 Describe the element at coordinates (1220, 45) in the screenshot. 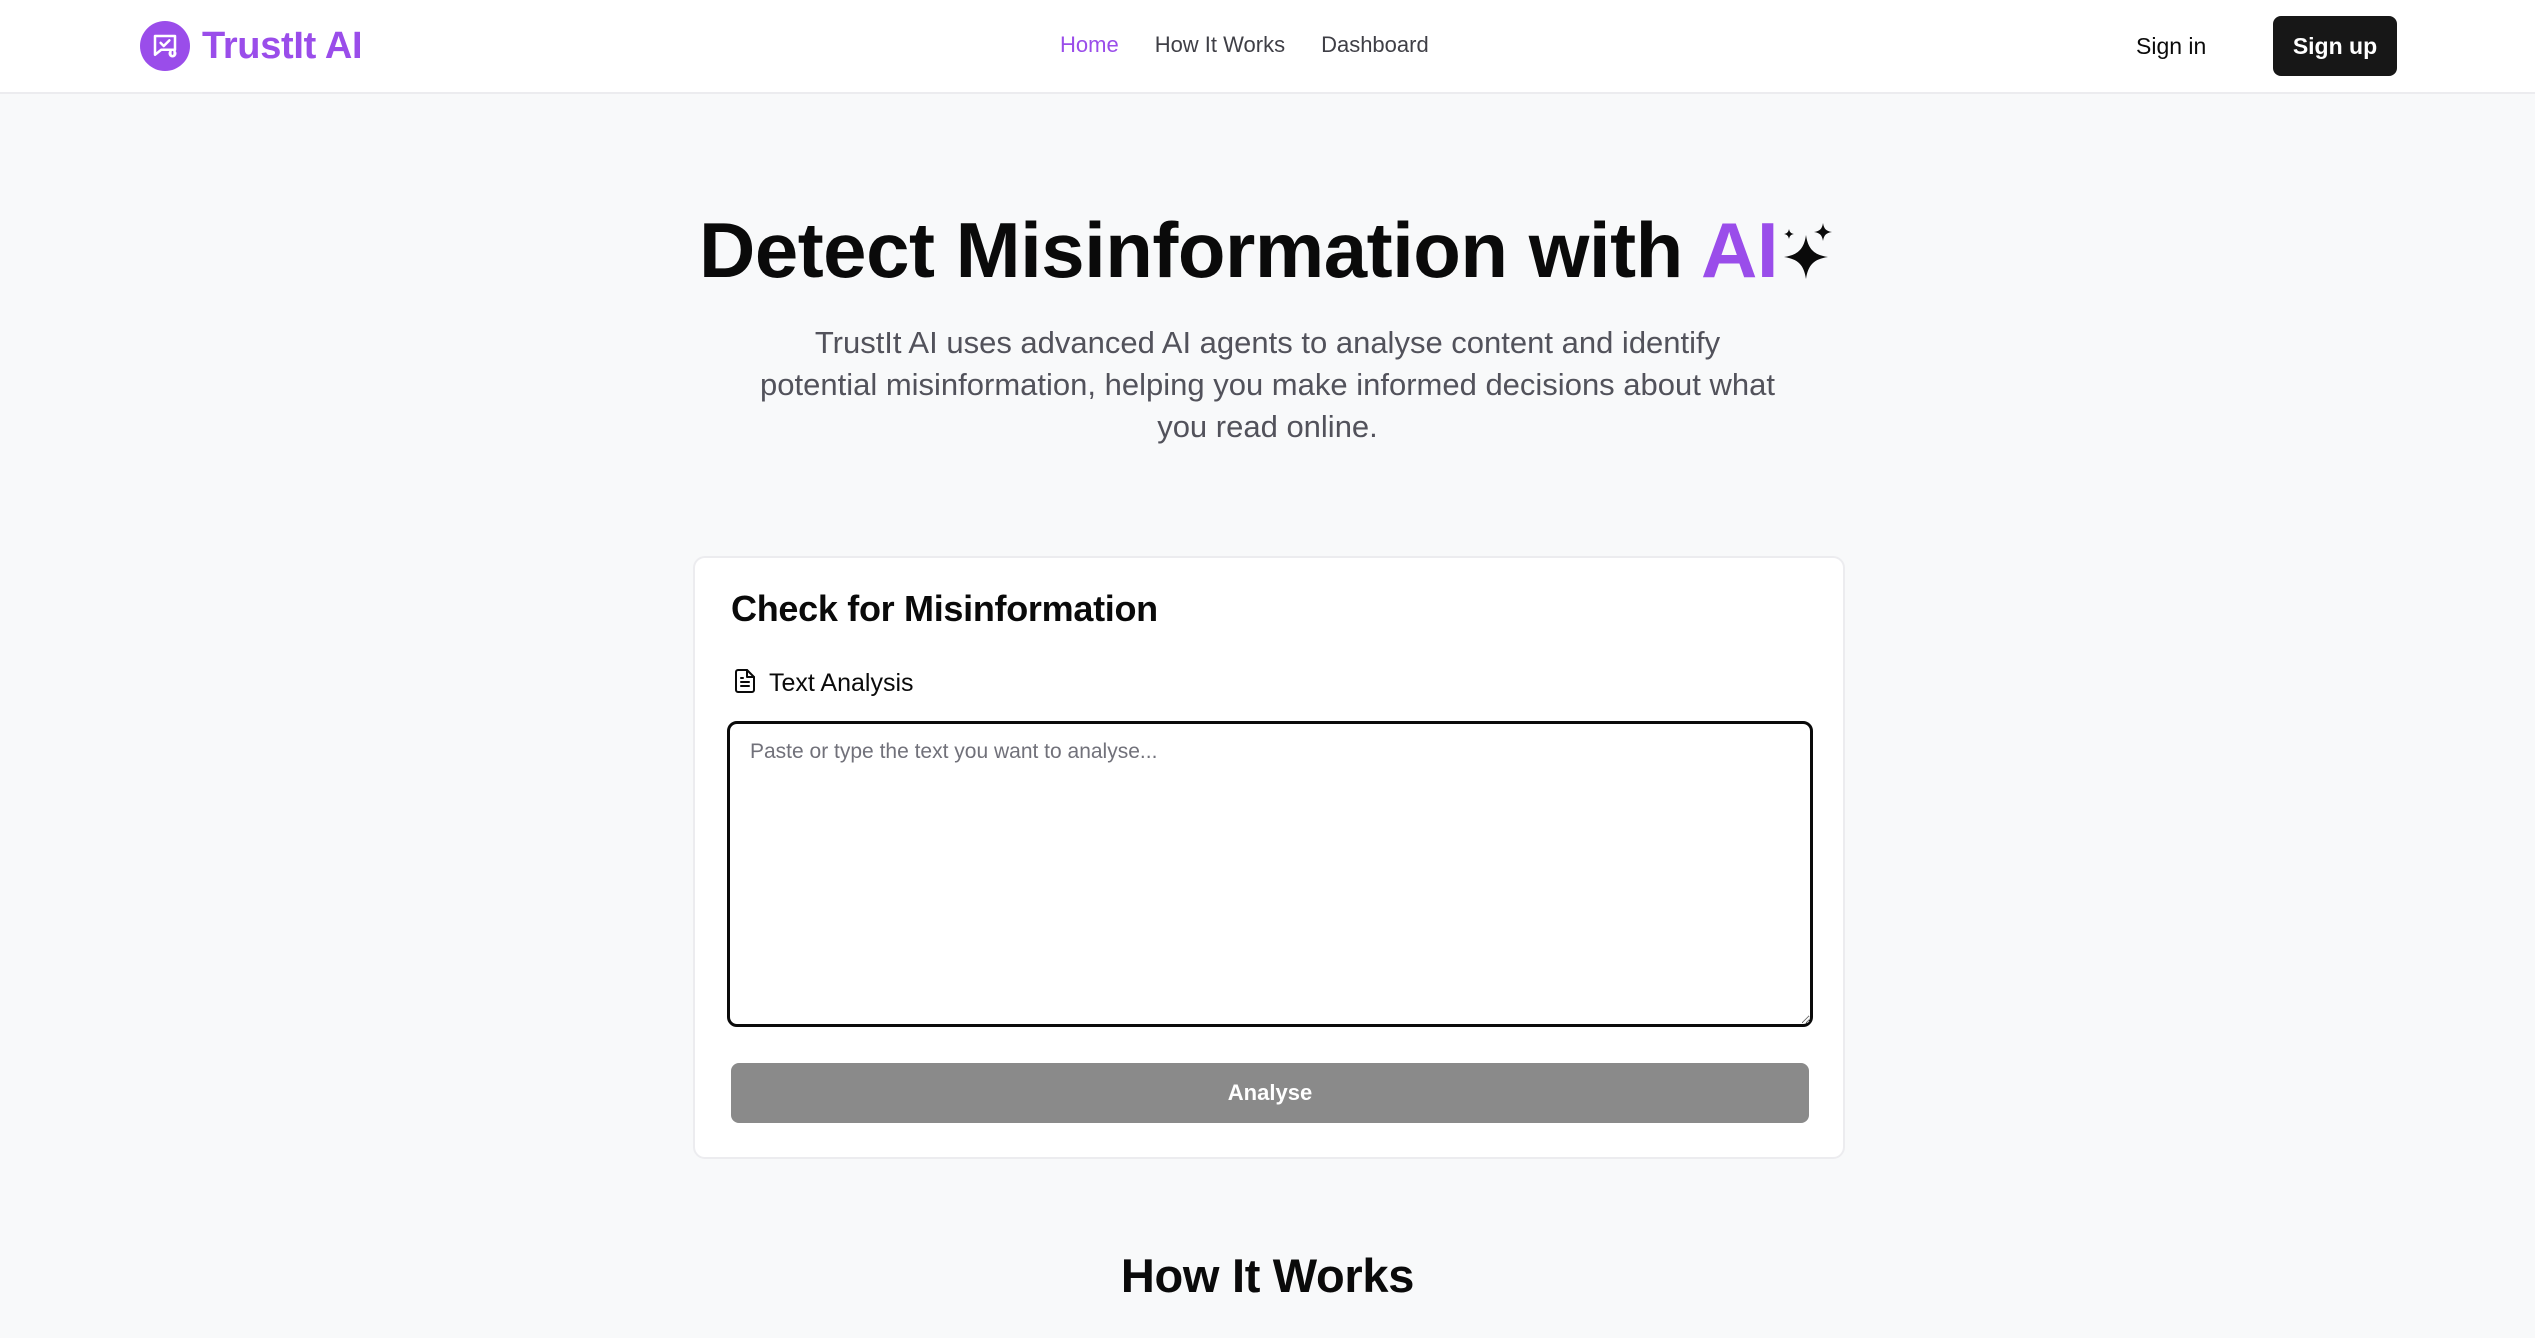

I see `nav-how-it-works-link: How It Works` at that location.